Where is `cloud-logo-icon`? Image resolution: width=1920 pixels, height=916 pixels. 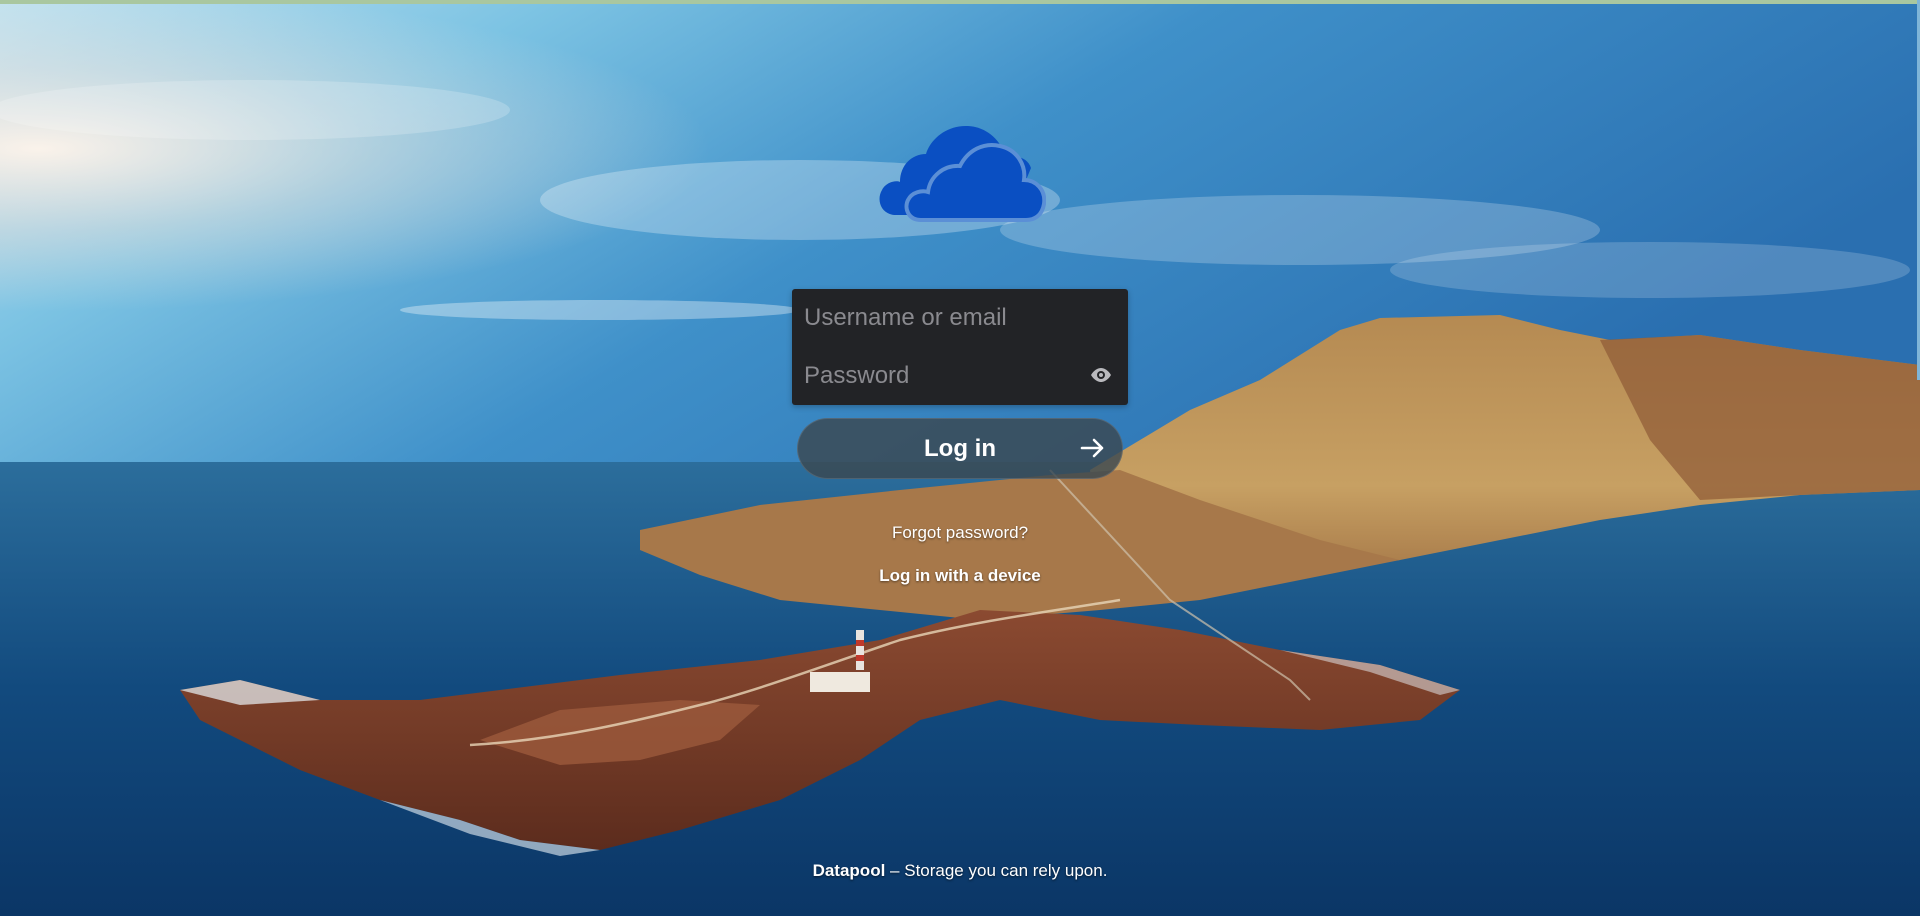 cloud-logo-icon is located at coordinates (962, 173).